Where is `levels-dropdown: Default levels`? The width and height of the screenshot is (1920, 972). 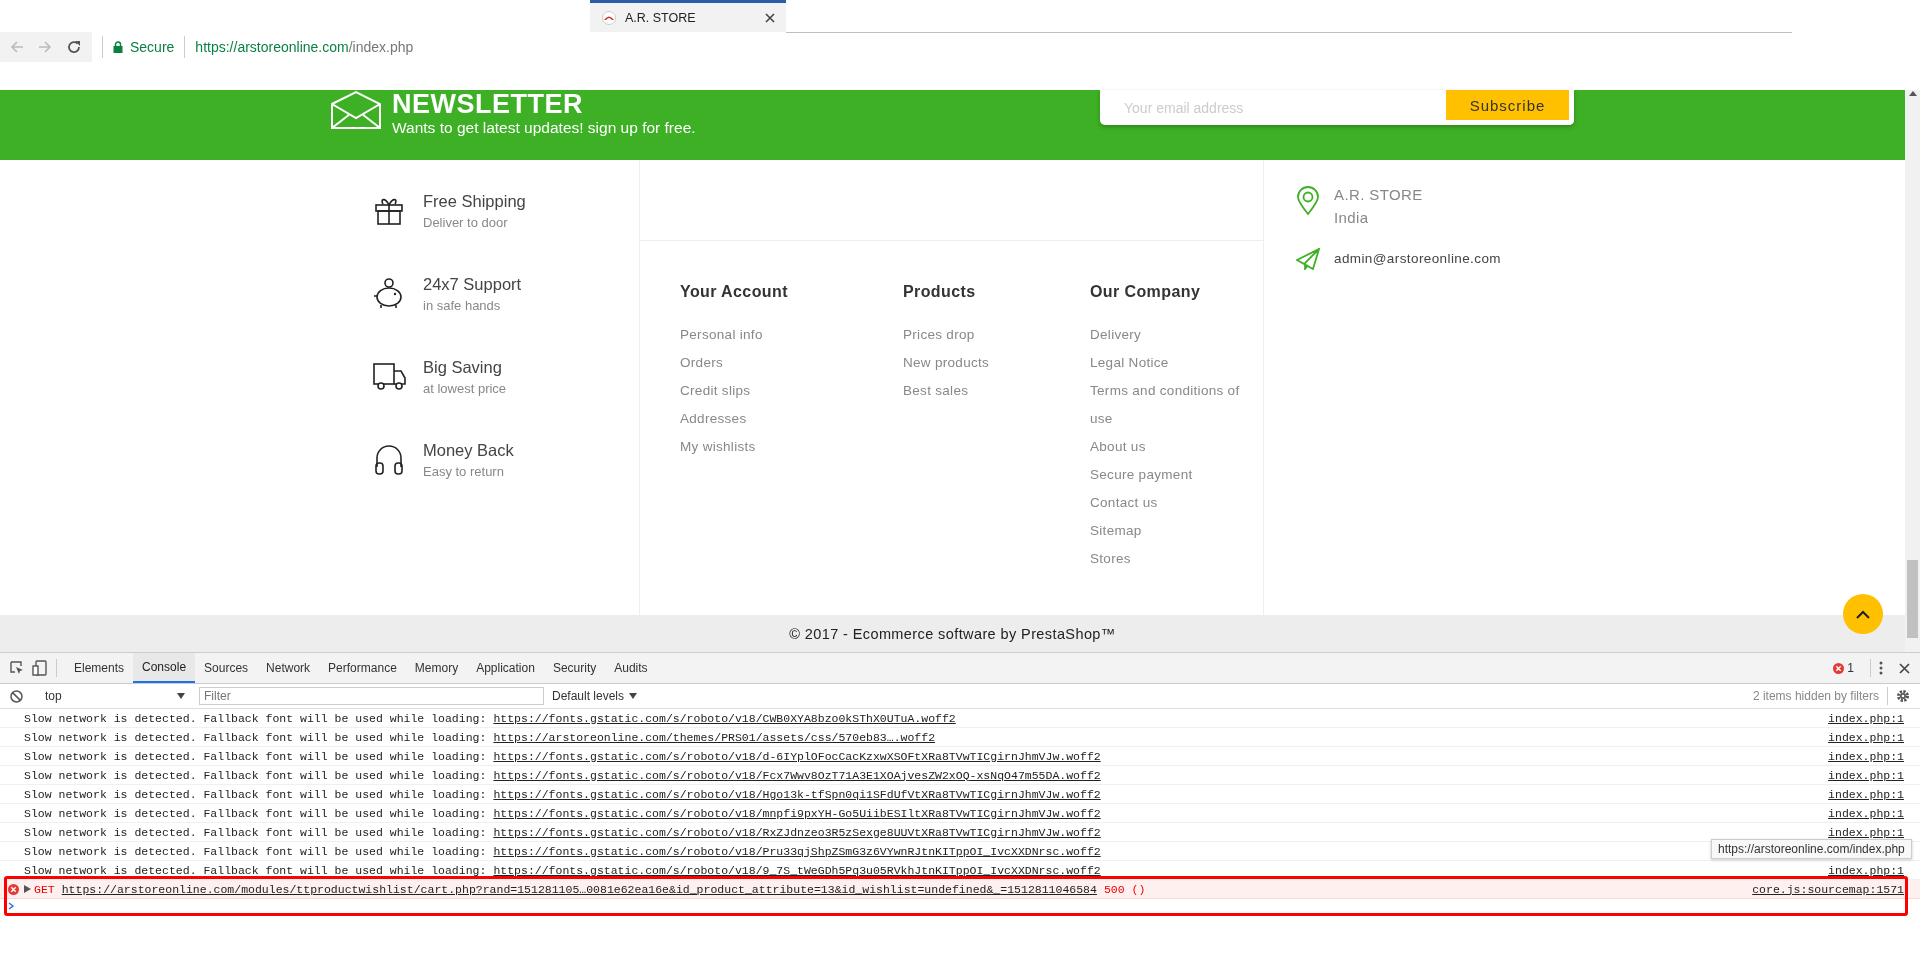 levels-dropdown: Default levels is located at coordinates (595, 696).